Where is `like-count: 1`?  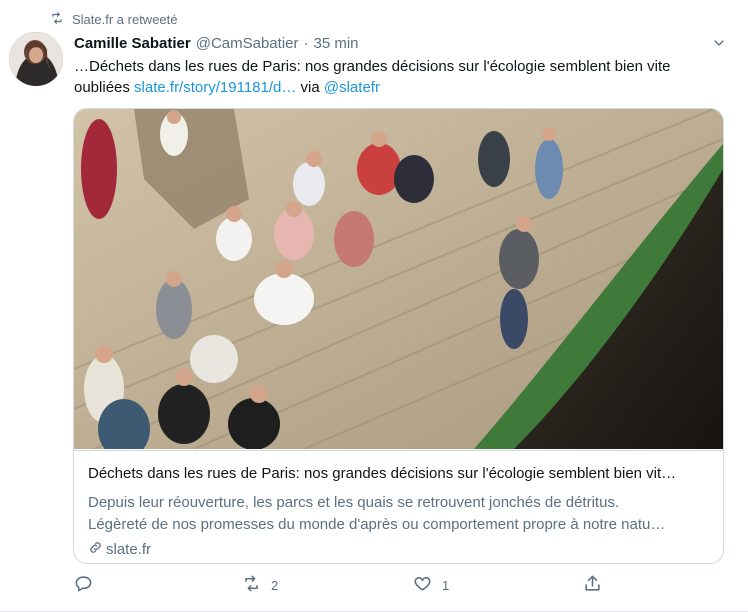
like-count: 1 is located at coordinates (446, 585).